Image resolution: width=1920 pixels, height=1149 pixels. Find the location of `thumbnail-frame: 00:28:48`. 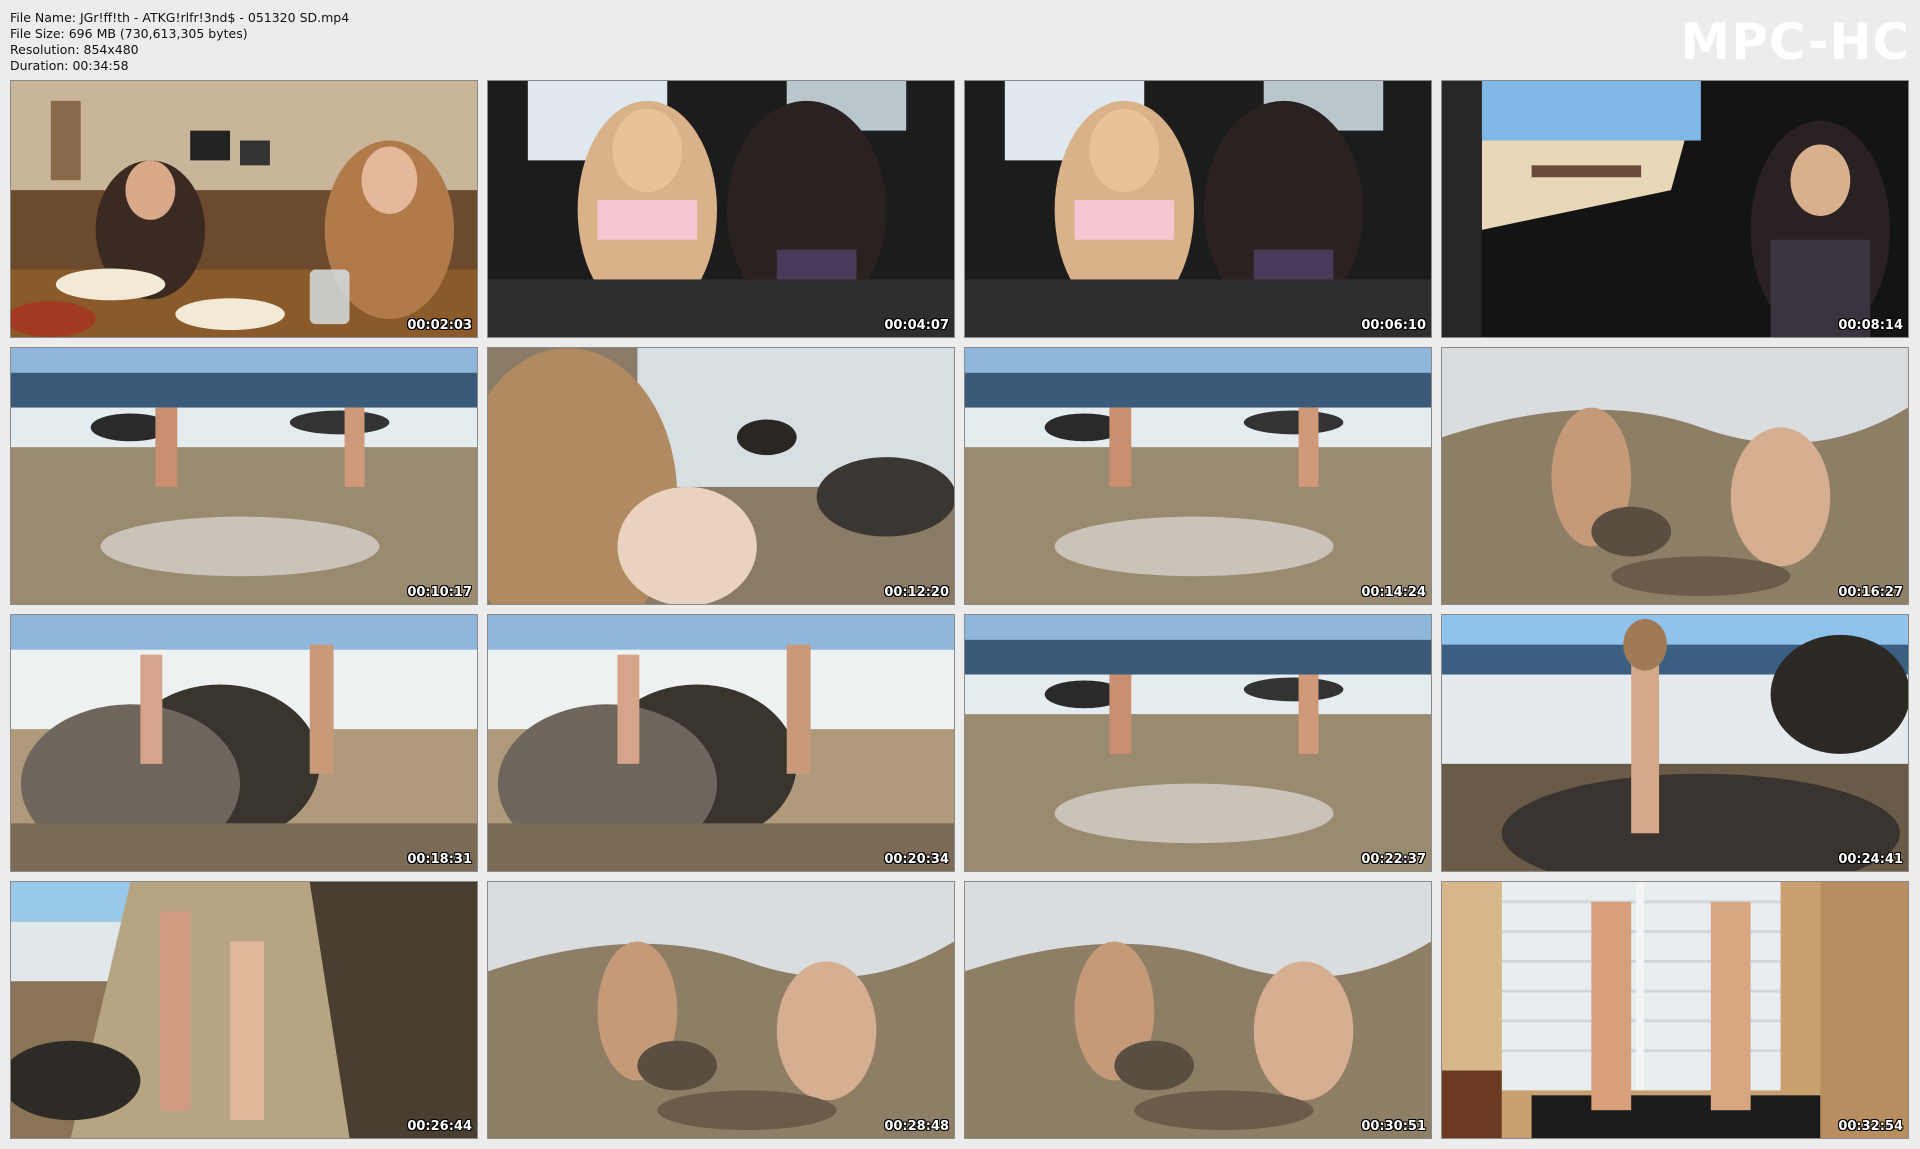

thumbnail-frame: 00:28:48 is located at coordinates (721, 1010).